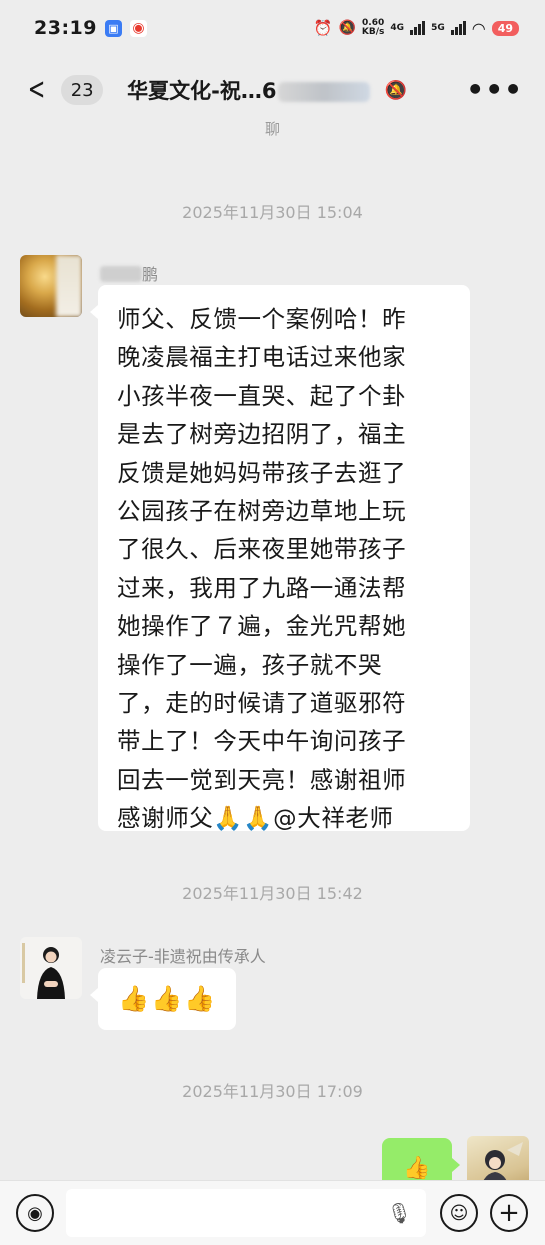 The width and height of the screenshot is (545, 1245). What do you see at coordinates (138, 28) in the screenshot?
I see `weibo-icon: ◉` at bounding box center [138, 28].